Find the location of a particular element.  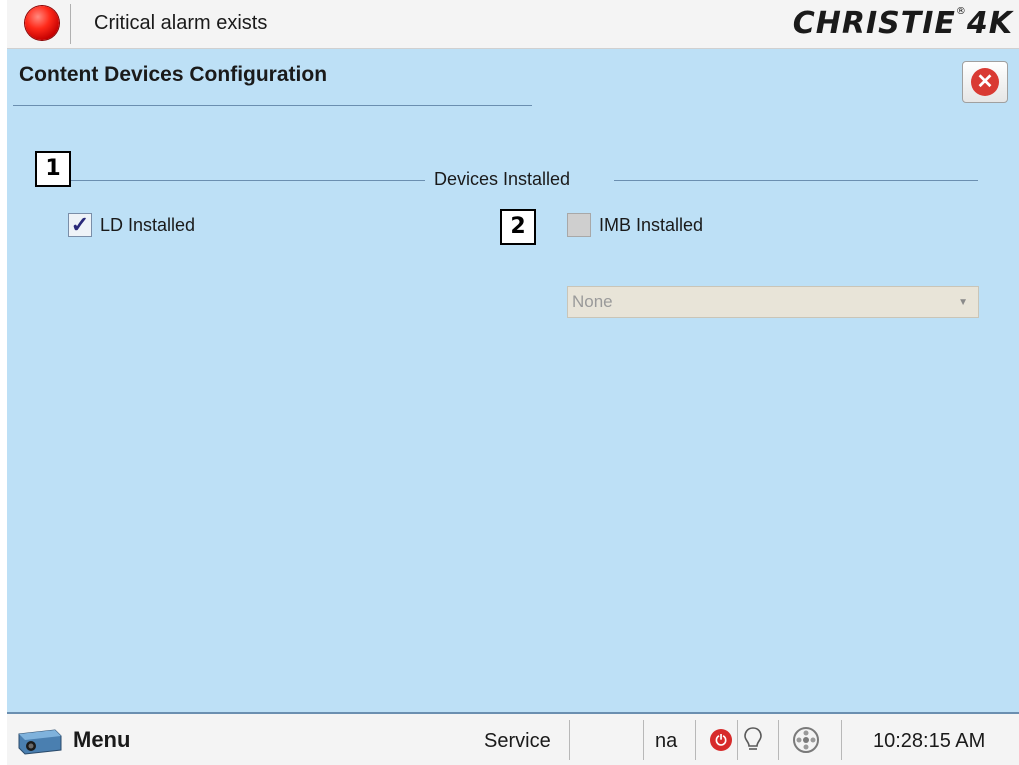

devices-installed-group-label: Devices Installed is located at coordinates (502, 179).